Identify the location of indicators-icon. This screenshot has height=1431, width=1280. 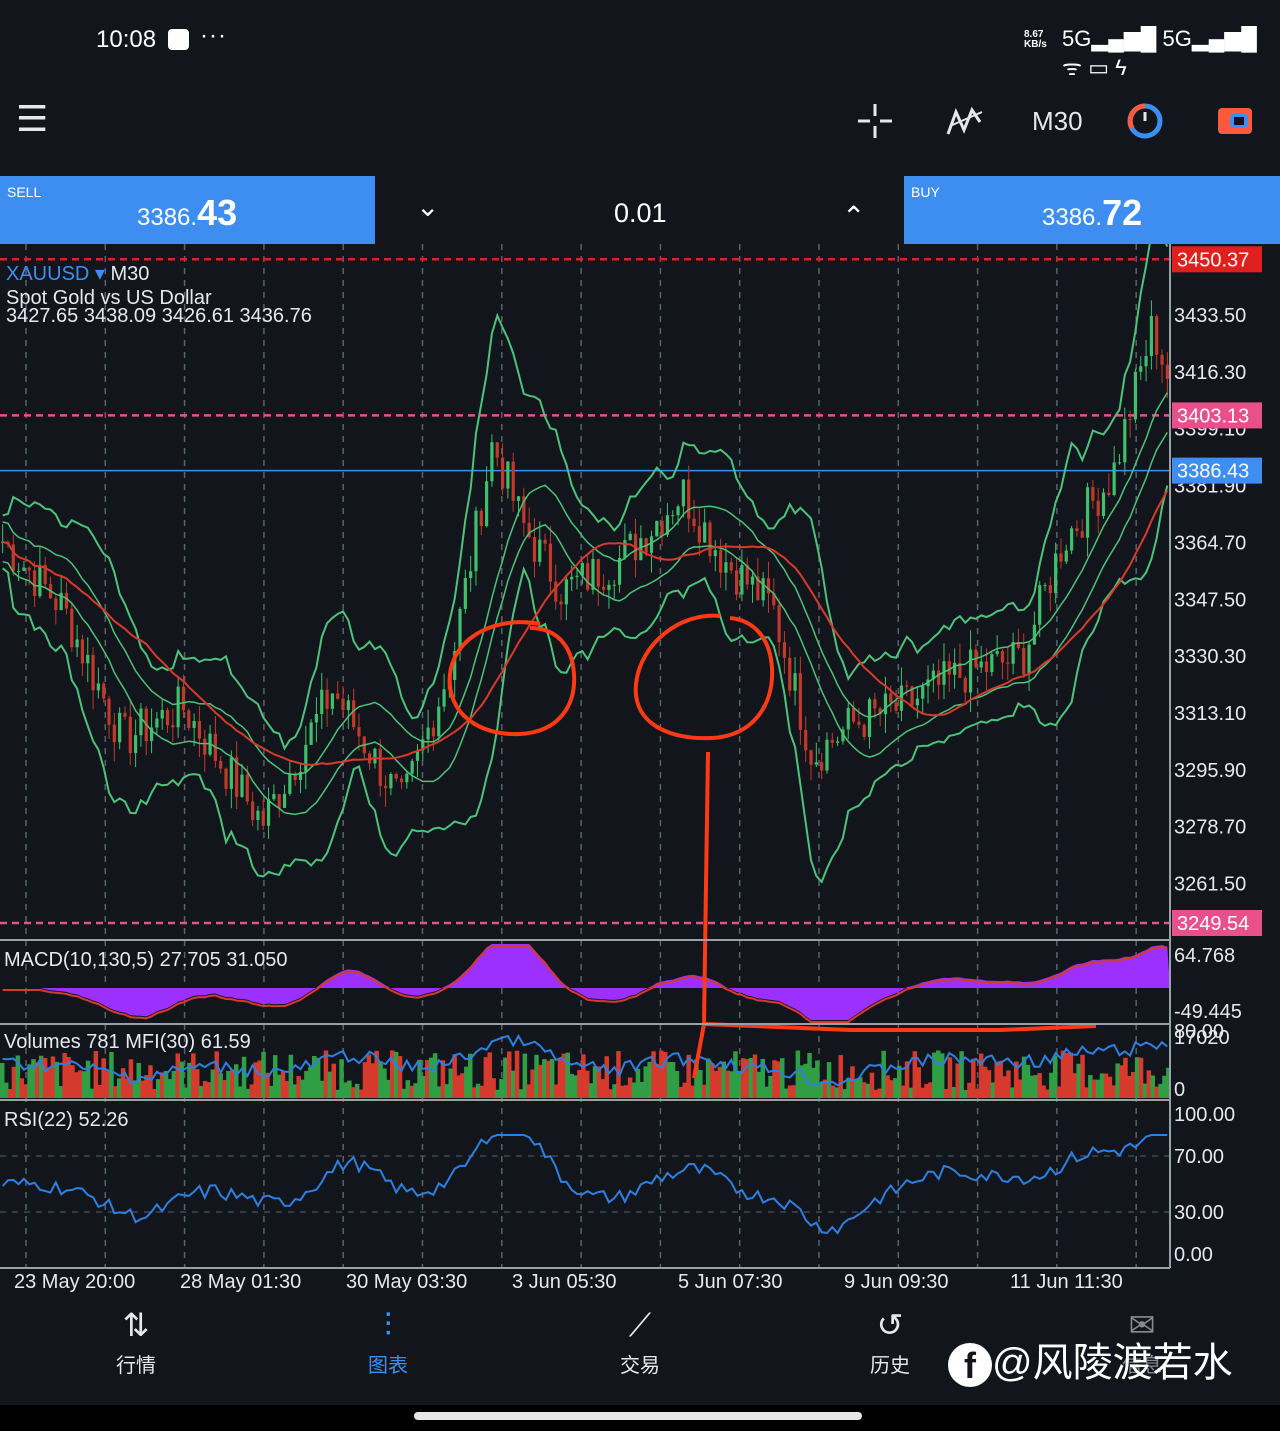
(965, 121).